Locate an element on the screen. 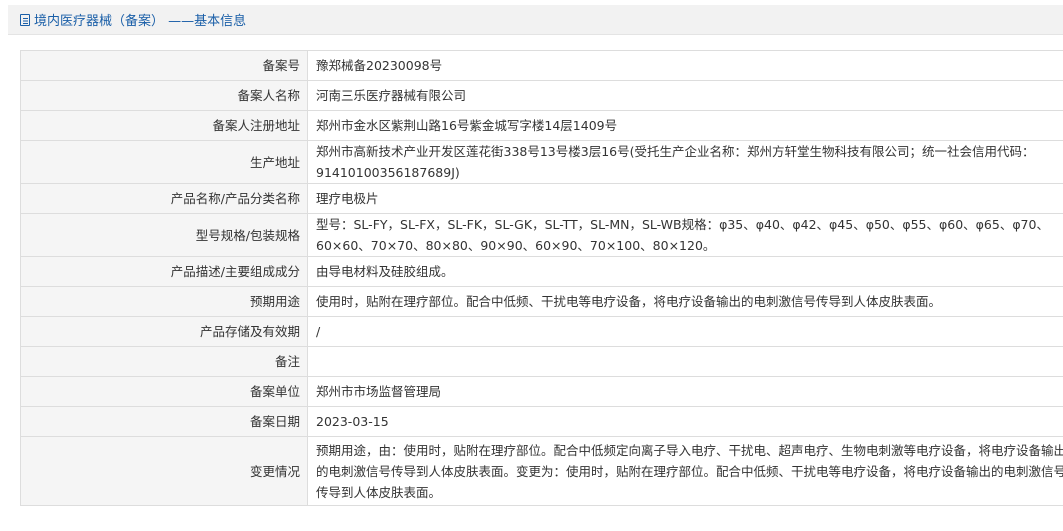  table-row: 备案单位 郑州市市场监督管理局 is located at coordinates (541, 391).